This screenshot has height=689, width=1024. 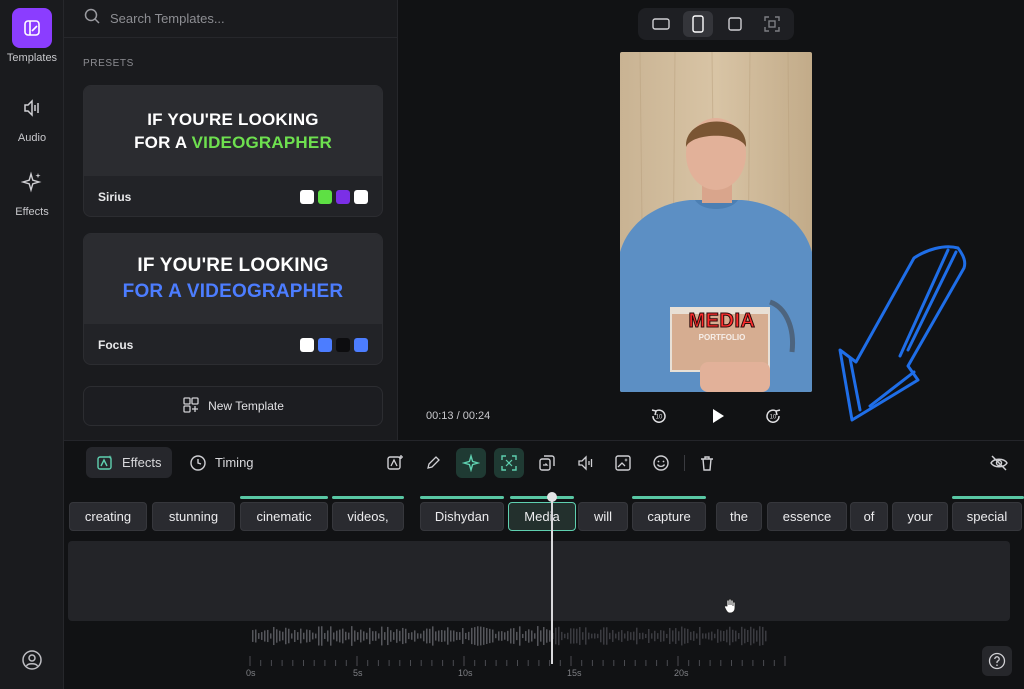 I want to click on word-chip: capture, so click(x=669, y=516).